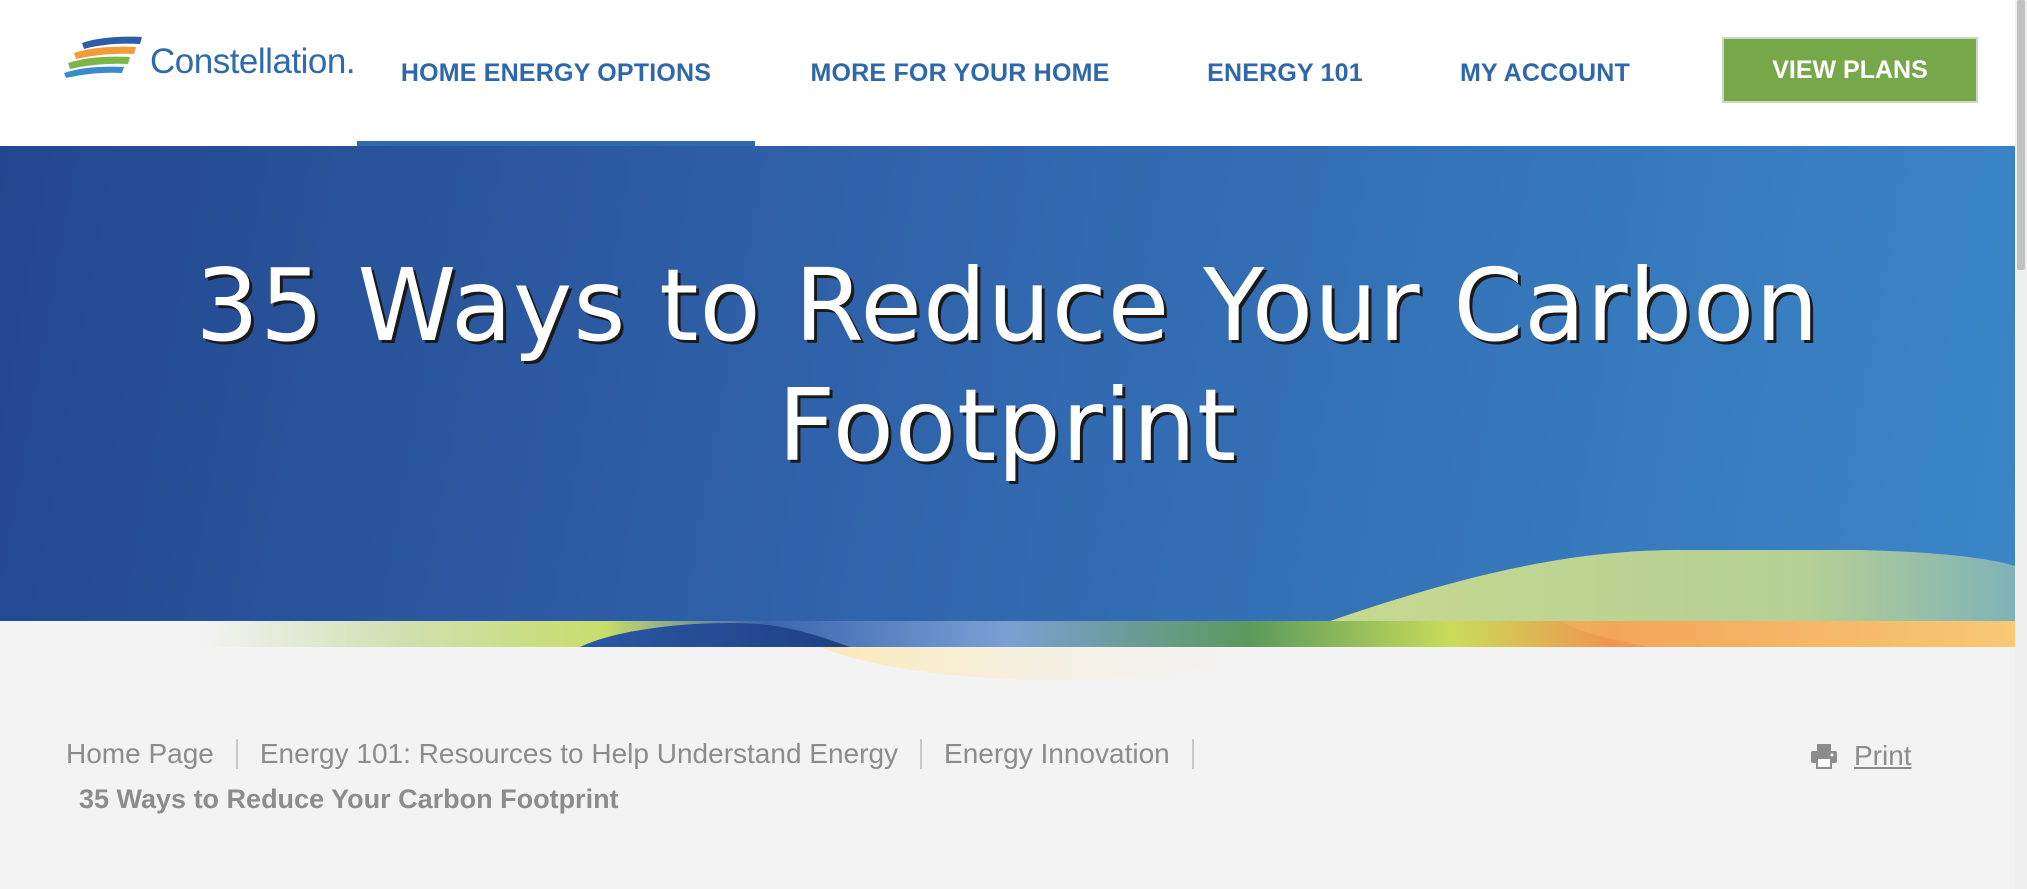  I want to click on breadcrumb-current-page: 35 Ways to Reduce Your Carbon Footprint, so click(349, 799).